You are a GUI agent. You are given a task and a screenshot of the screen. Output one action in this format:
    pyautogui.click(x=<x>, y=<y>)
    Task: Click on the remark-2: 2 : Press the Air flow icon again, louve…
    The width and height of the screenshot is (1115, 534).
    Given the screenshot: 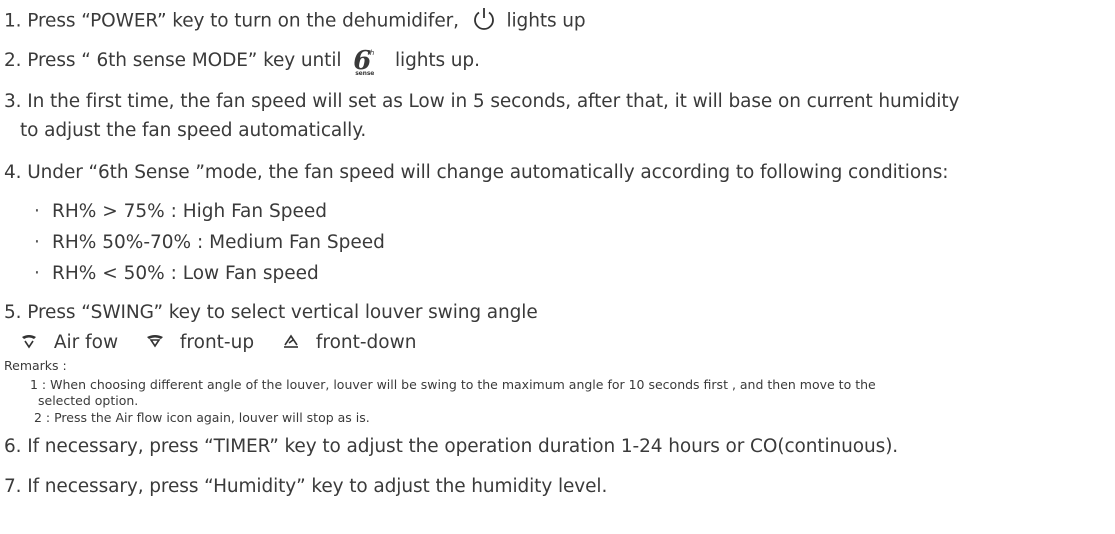 What is the action you would take?
    pyautogui.click(x=202, y=417)
    